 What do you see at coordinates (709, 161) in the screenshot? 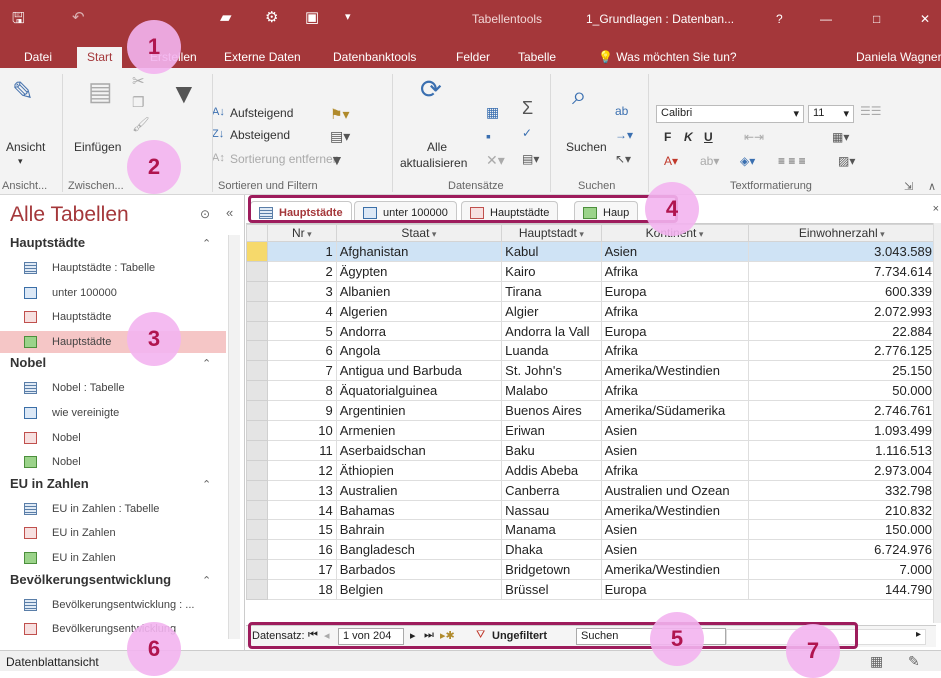
I see `highlight-icon: ab▾` at bounding box center [709, 161].